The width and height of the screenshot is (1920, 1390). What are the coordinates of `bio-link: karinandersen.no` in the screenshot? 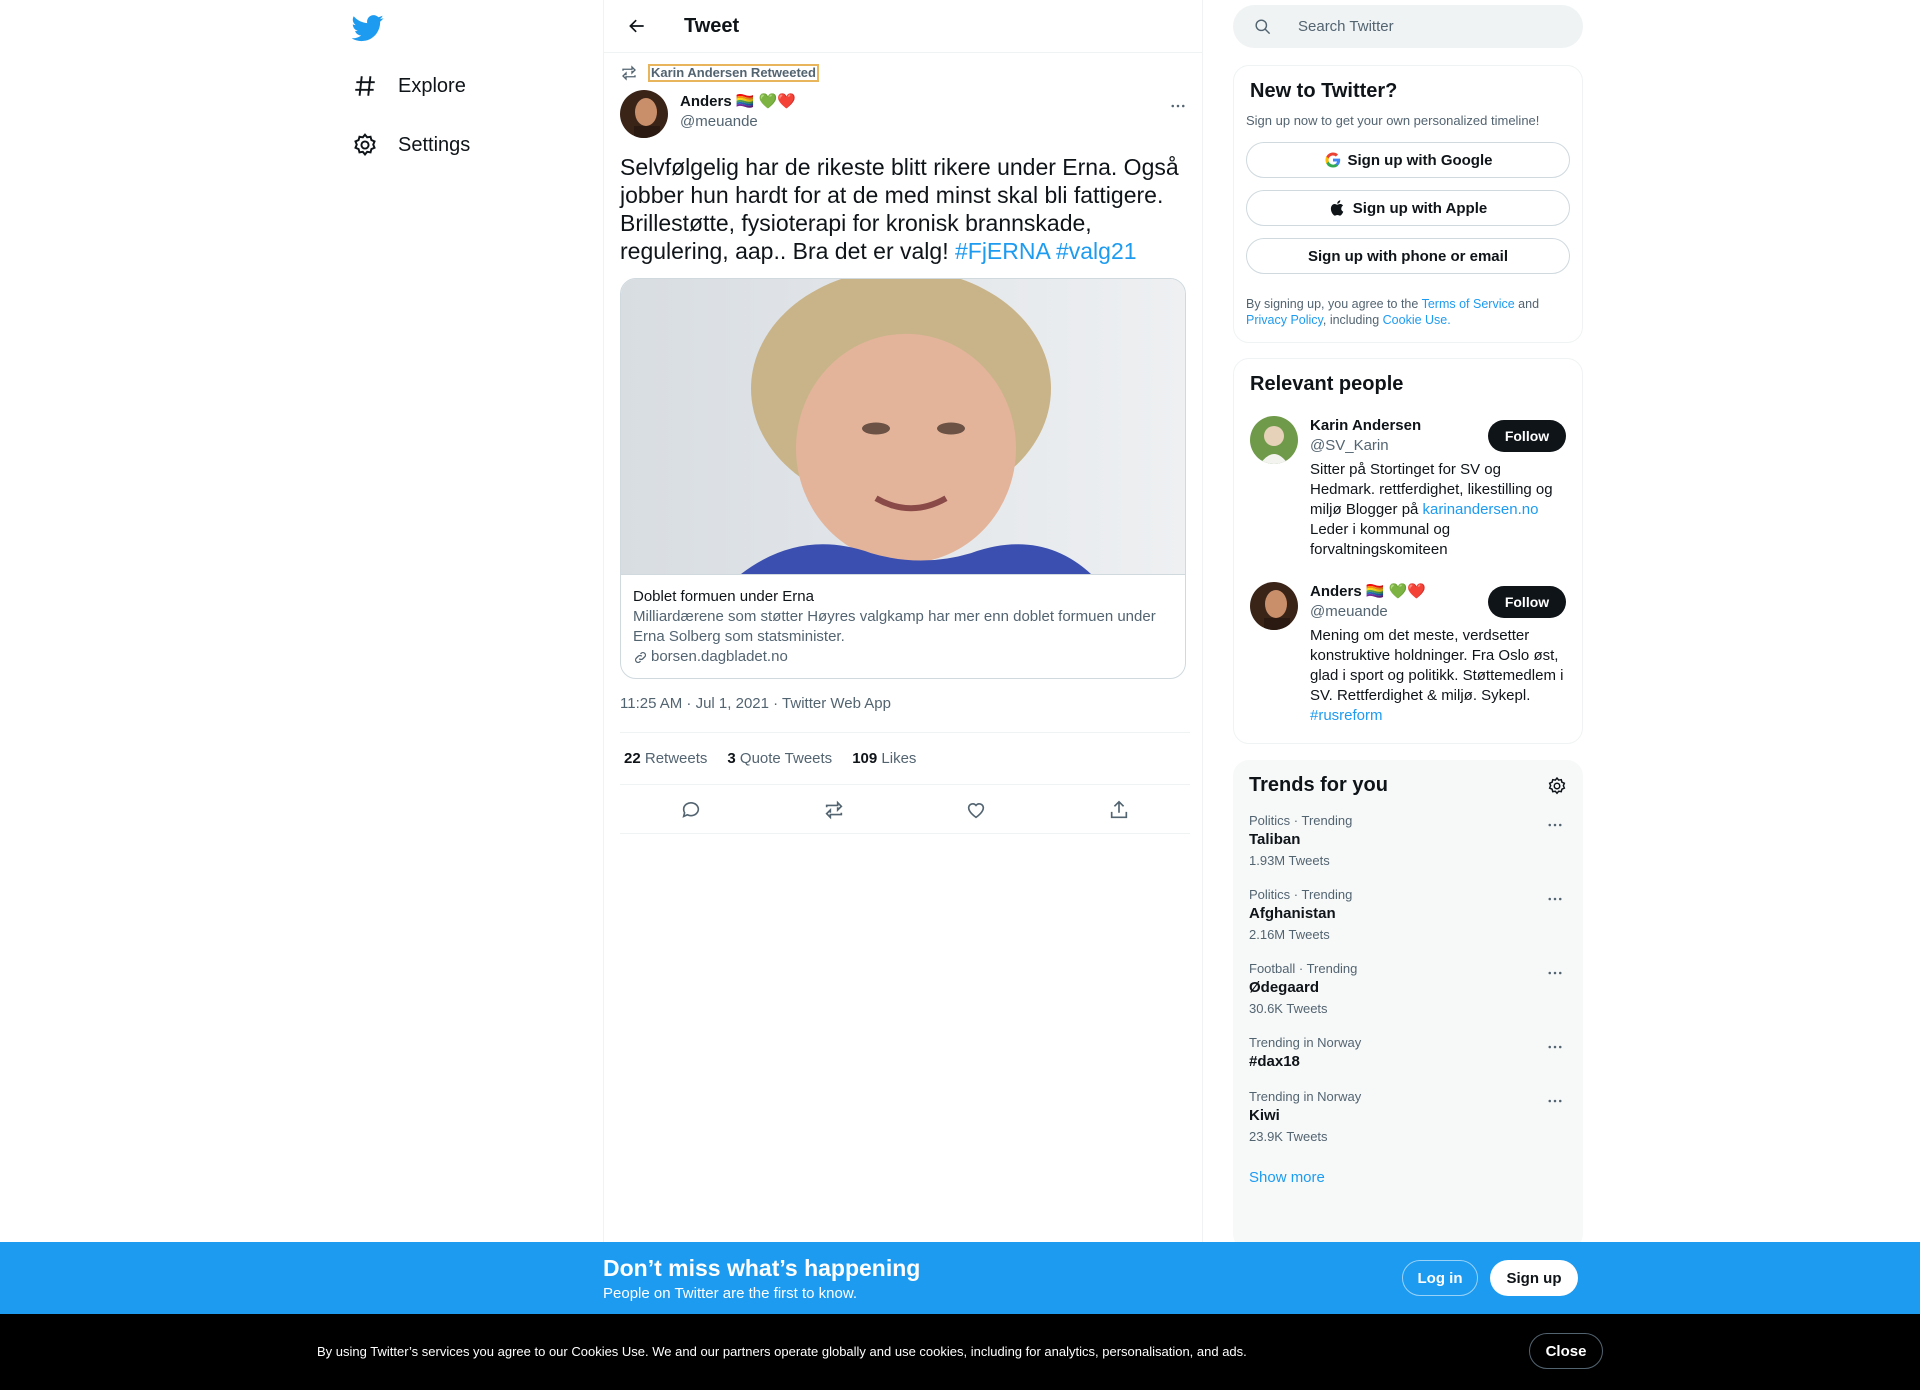 It's located at (1481, 509).